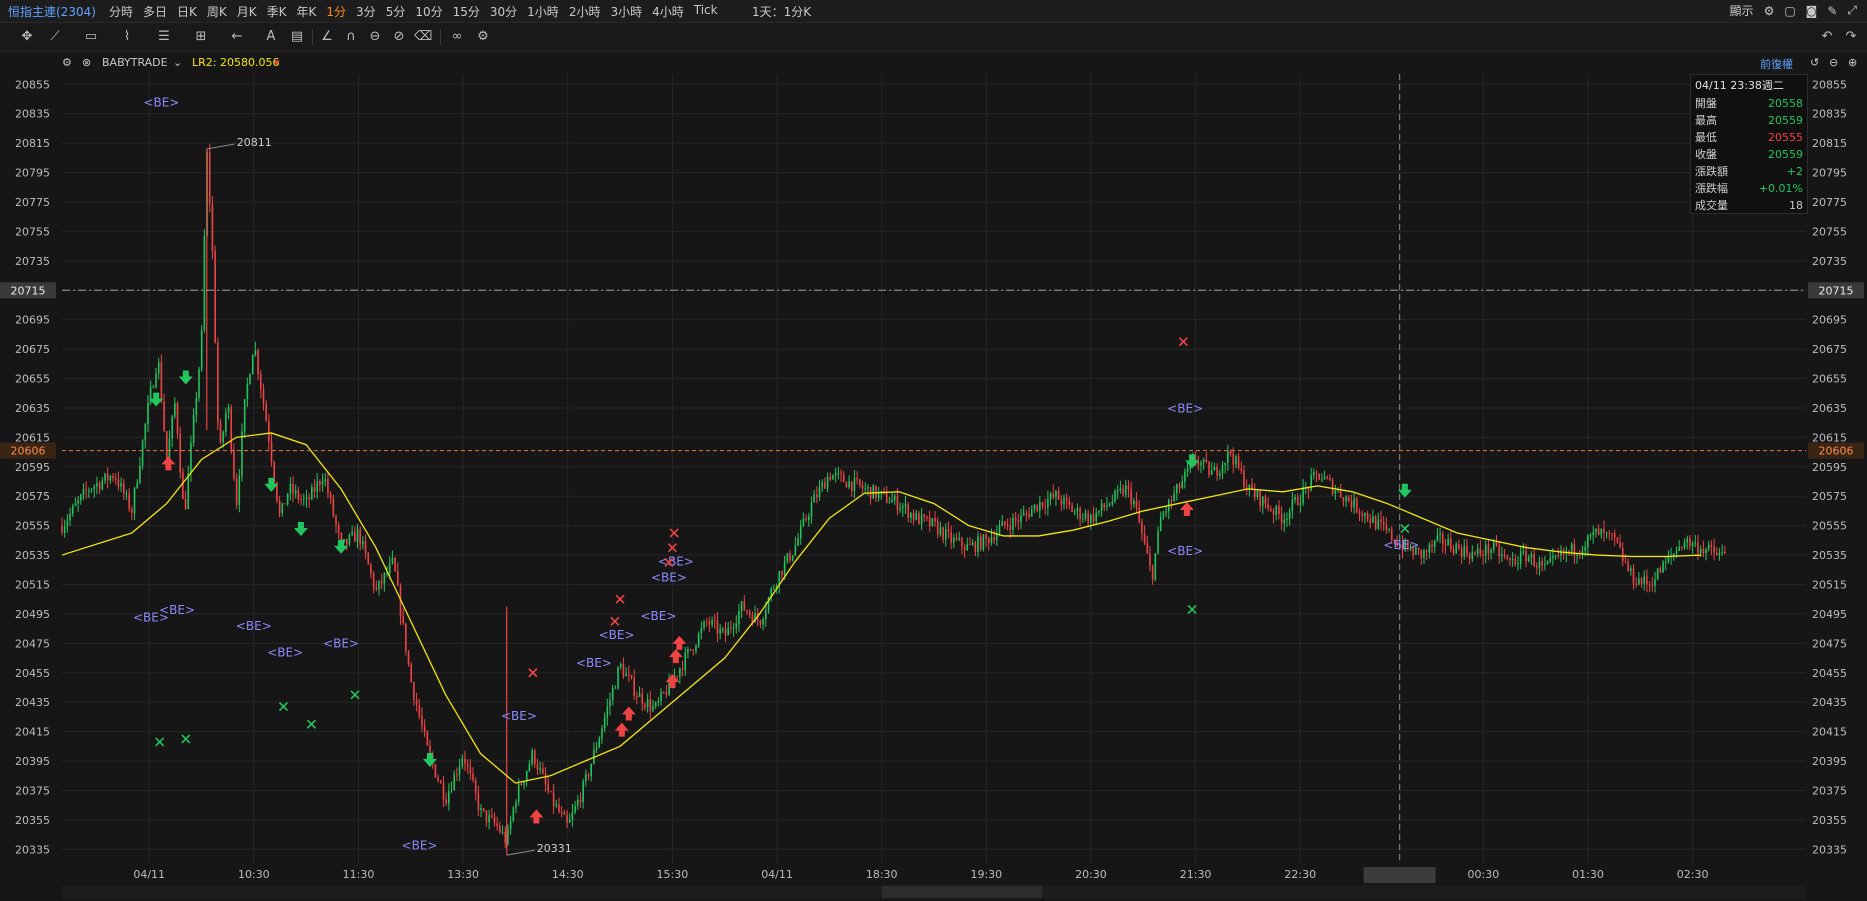 The width and height of the screenshot is (1867, 901). I want to click on layout-icon: ▢, so click(1789, 11).